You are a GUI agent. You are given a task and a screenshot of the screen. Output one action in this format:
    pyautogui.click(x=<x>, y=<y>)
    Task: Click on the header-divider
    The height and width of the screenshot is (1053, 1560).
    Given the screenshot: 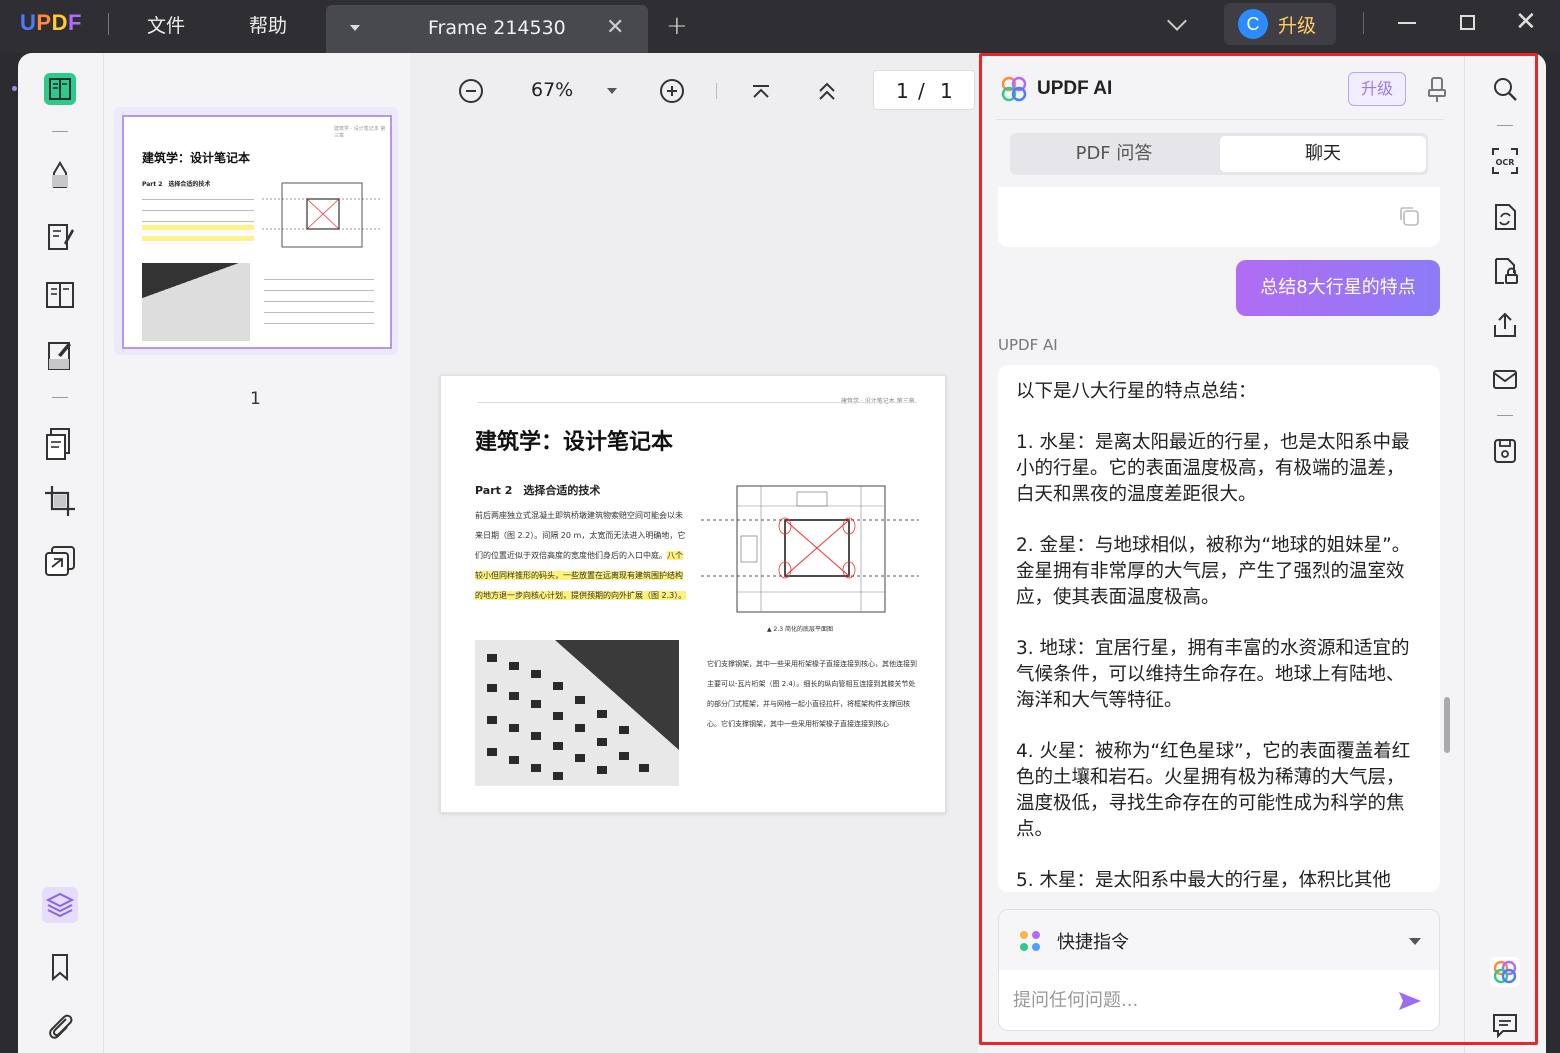 What is the action you would take?
    pyautogui.click(x=1220, y=119)
    